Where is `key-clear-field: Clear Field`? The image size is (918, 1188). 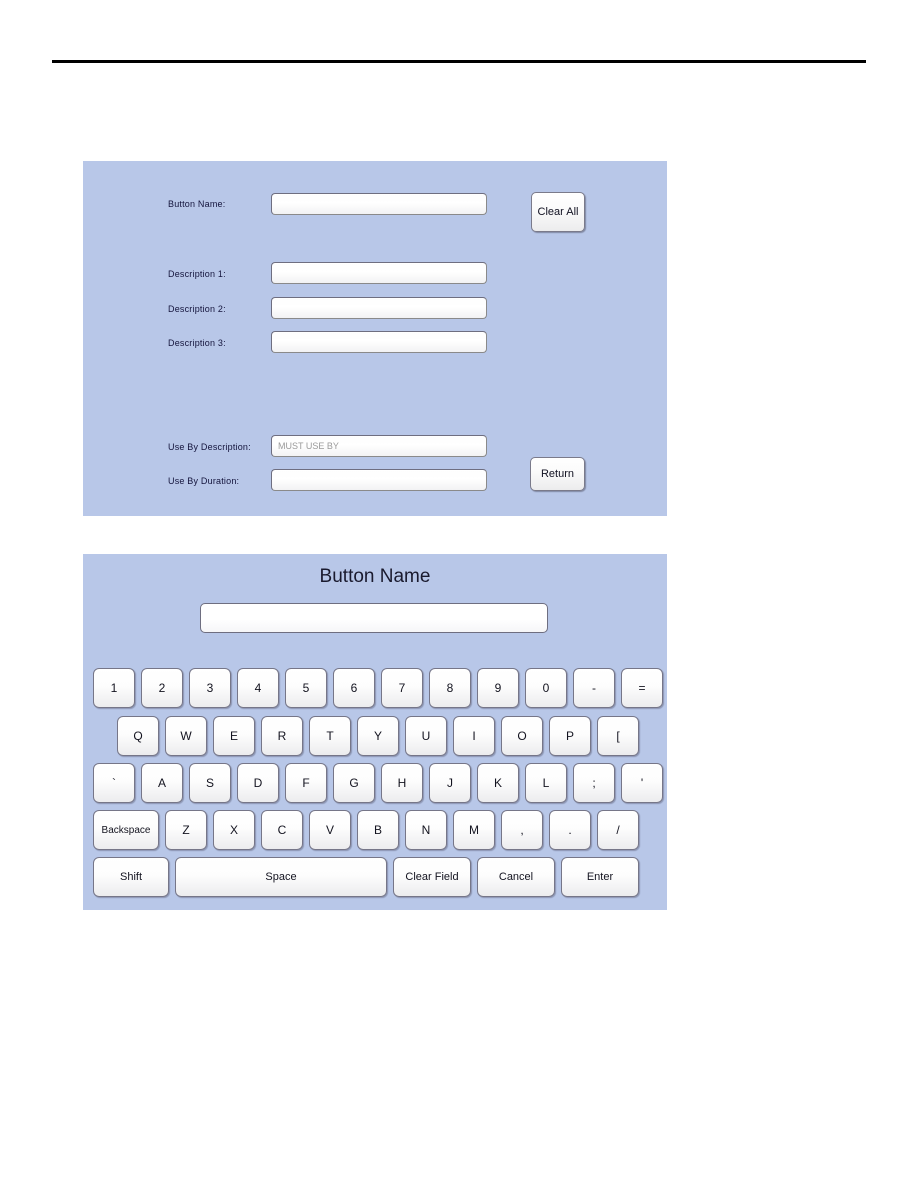 key-clear-field: Clear Field is located at coordinates (432, 877).